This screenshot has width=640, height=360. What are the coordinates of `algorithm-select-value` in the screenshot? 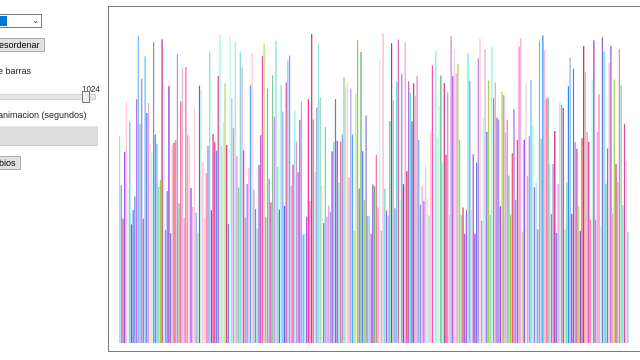 It's located at (3, 21).